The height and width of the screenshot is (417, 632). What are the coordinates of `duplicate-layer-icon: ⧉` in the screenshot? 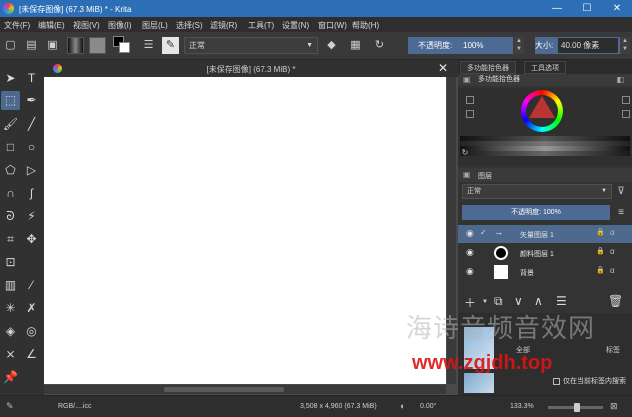 It's located at (498, 301).